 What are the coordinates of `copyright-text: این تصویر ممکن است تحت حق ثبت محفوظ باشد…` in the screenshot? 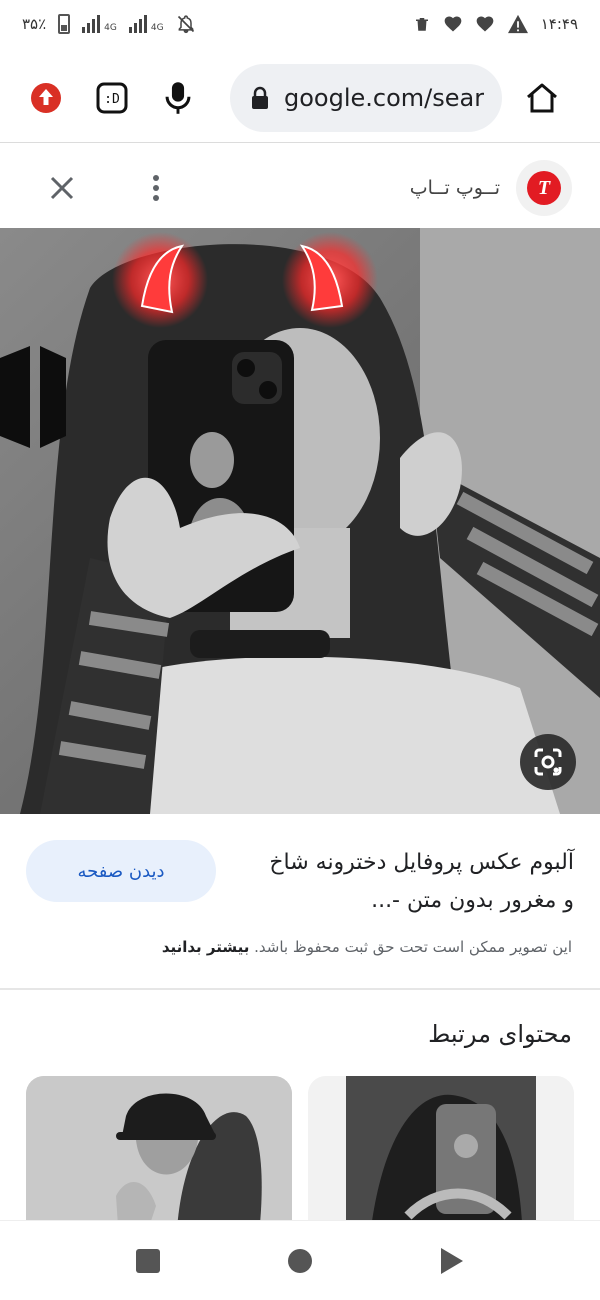 It's located at (413, 947).